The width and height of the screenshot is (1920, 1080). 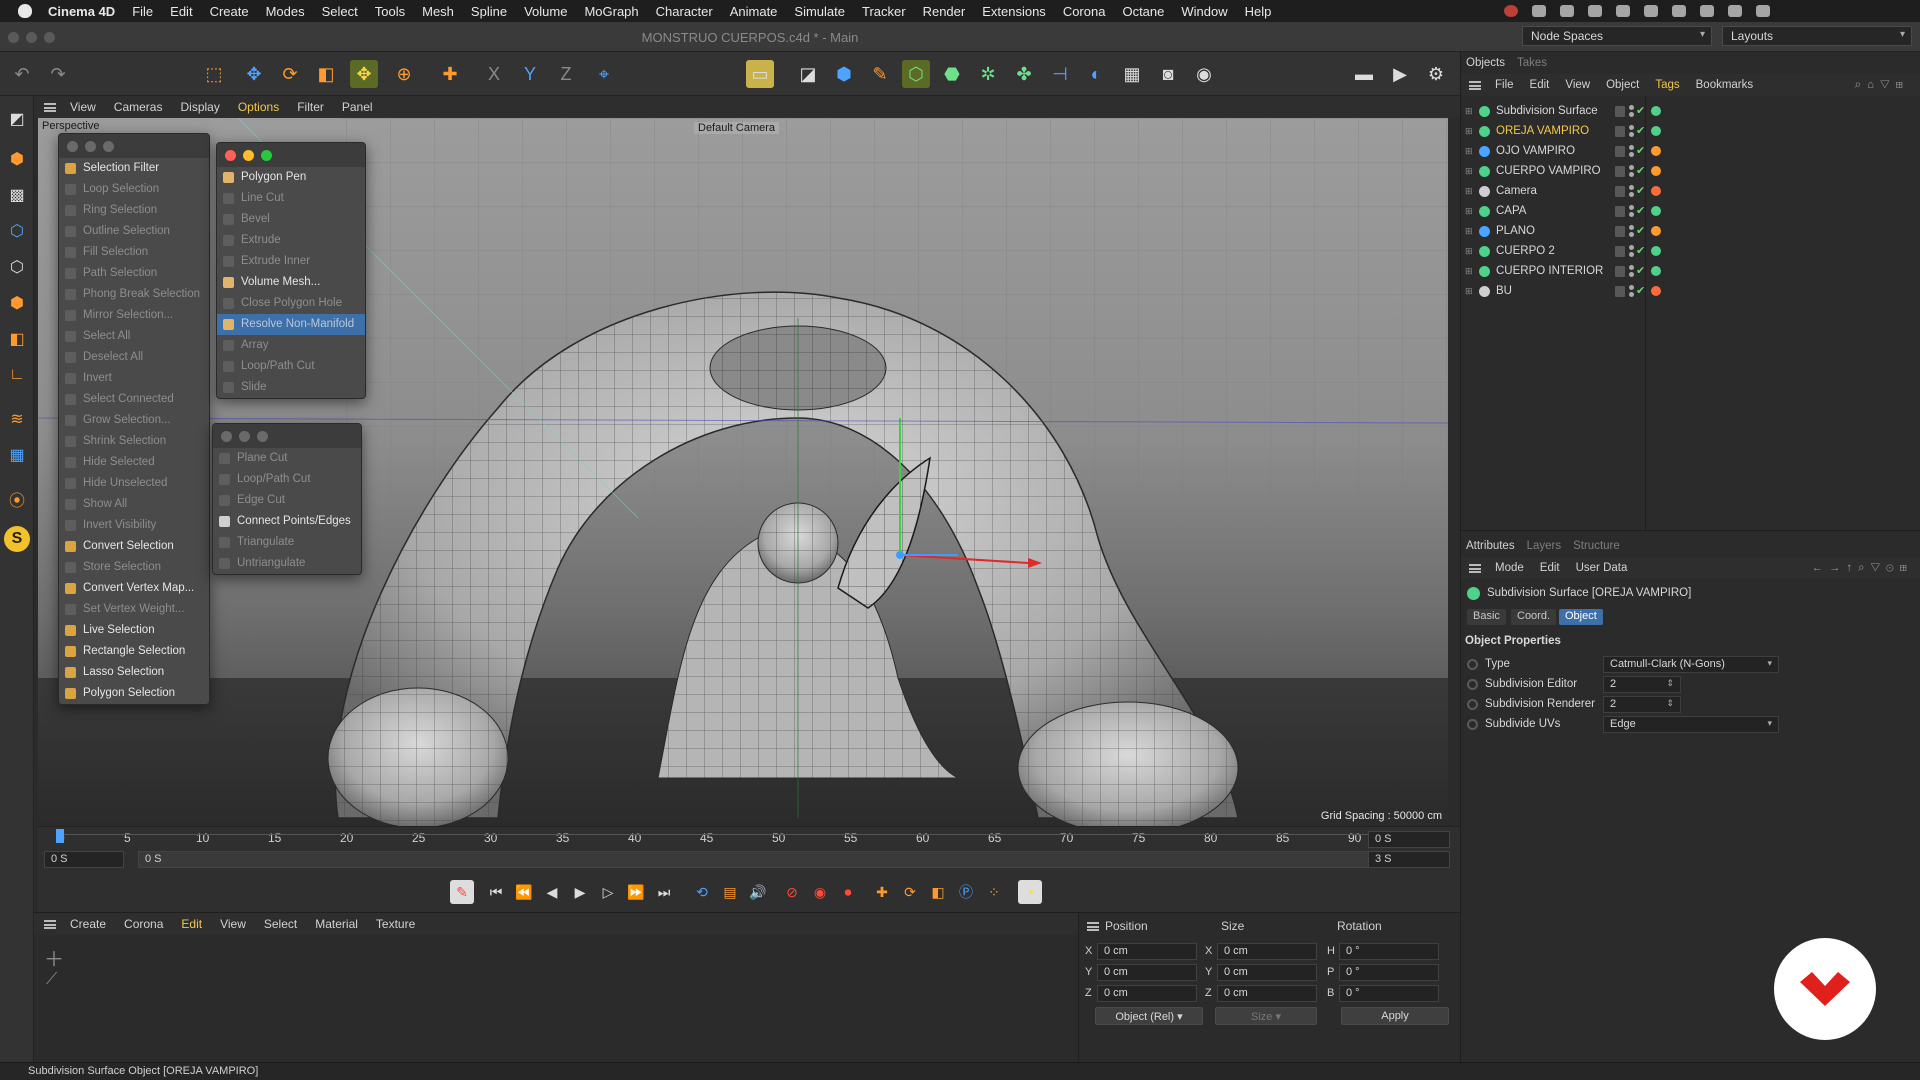 What do you see at coordinates (1532, 63) in the screenshot?
I see `tab-takes: Takes` at bounding box center [1532, 63].